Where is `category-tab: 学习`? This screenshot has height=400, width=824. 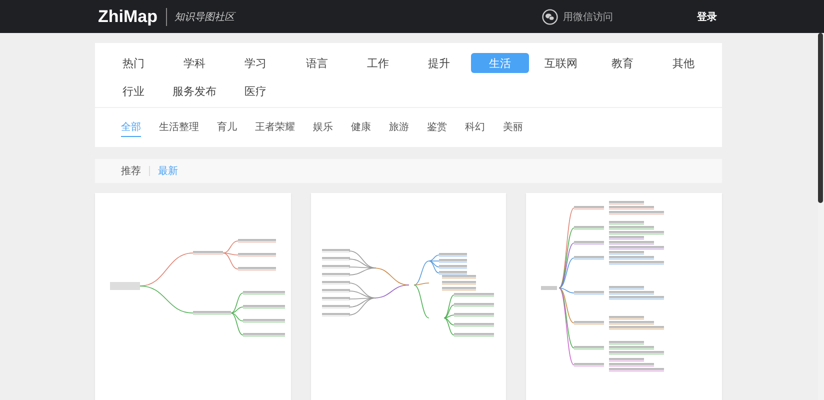
category-tab: 学习 is located at coordinates (255, 63).